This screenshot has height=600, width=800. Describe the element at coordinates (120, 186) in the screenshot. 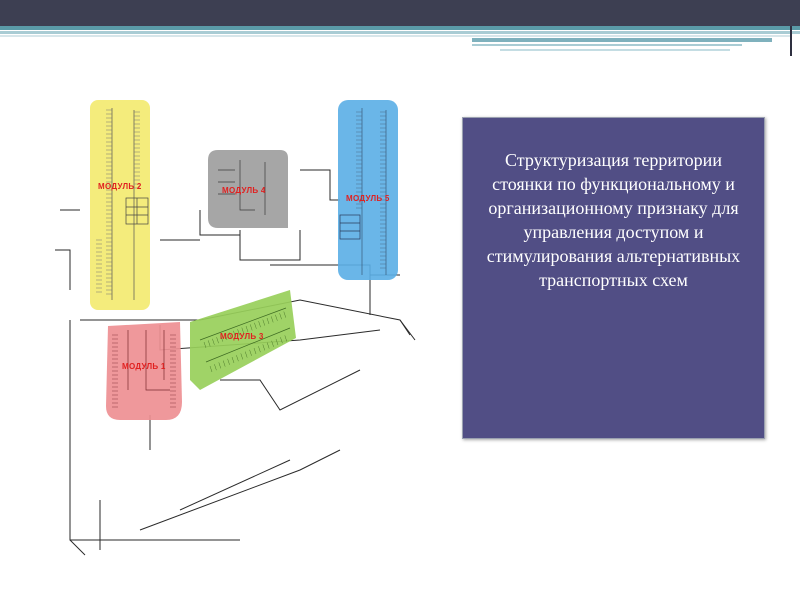

I see `module-2-label: МОДУЛЬ 2` at that location.